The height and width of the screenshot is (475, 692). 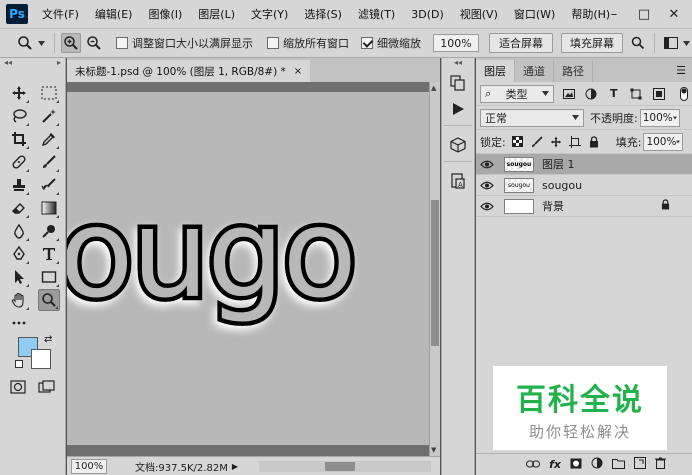 What do you see at coordinates (165, 14) in the screenshot?
I see `menu-image: 图像(I)` at bounding box center [165, 14].